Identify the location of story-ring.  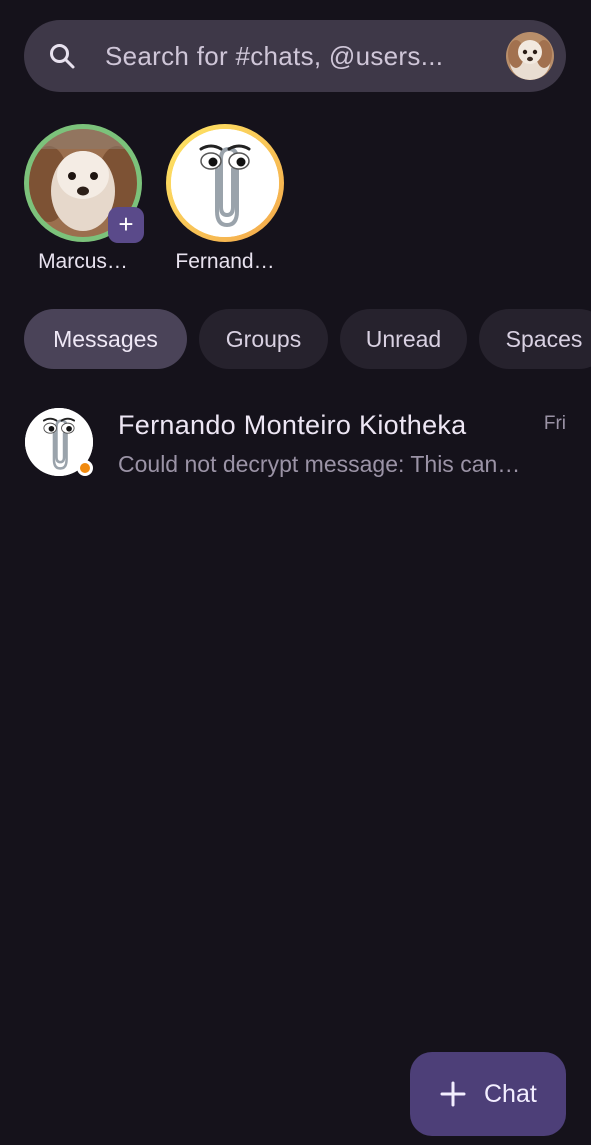
(225, 183).